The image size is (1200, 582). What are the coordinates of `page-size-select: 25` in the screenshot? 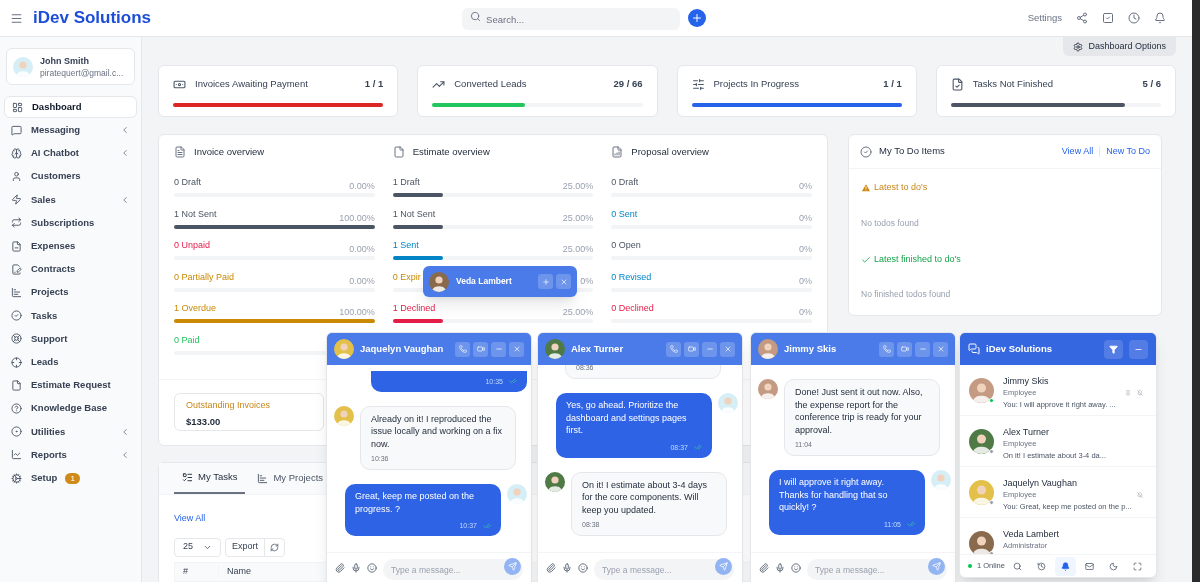 It's located at (197, 547).